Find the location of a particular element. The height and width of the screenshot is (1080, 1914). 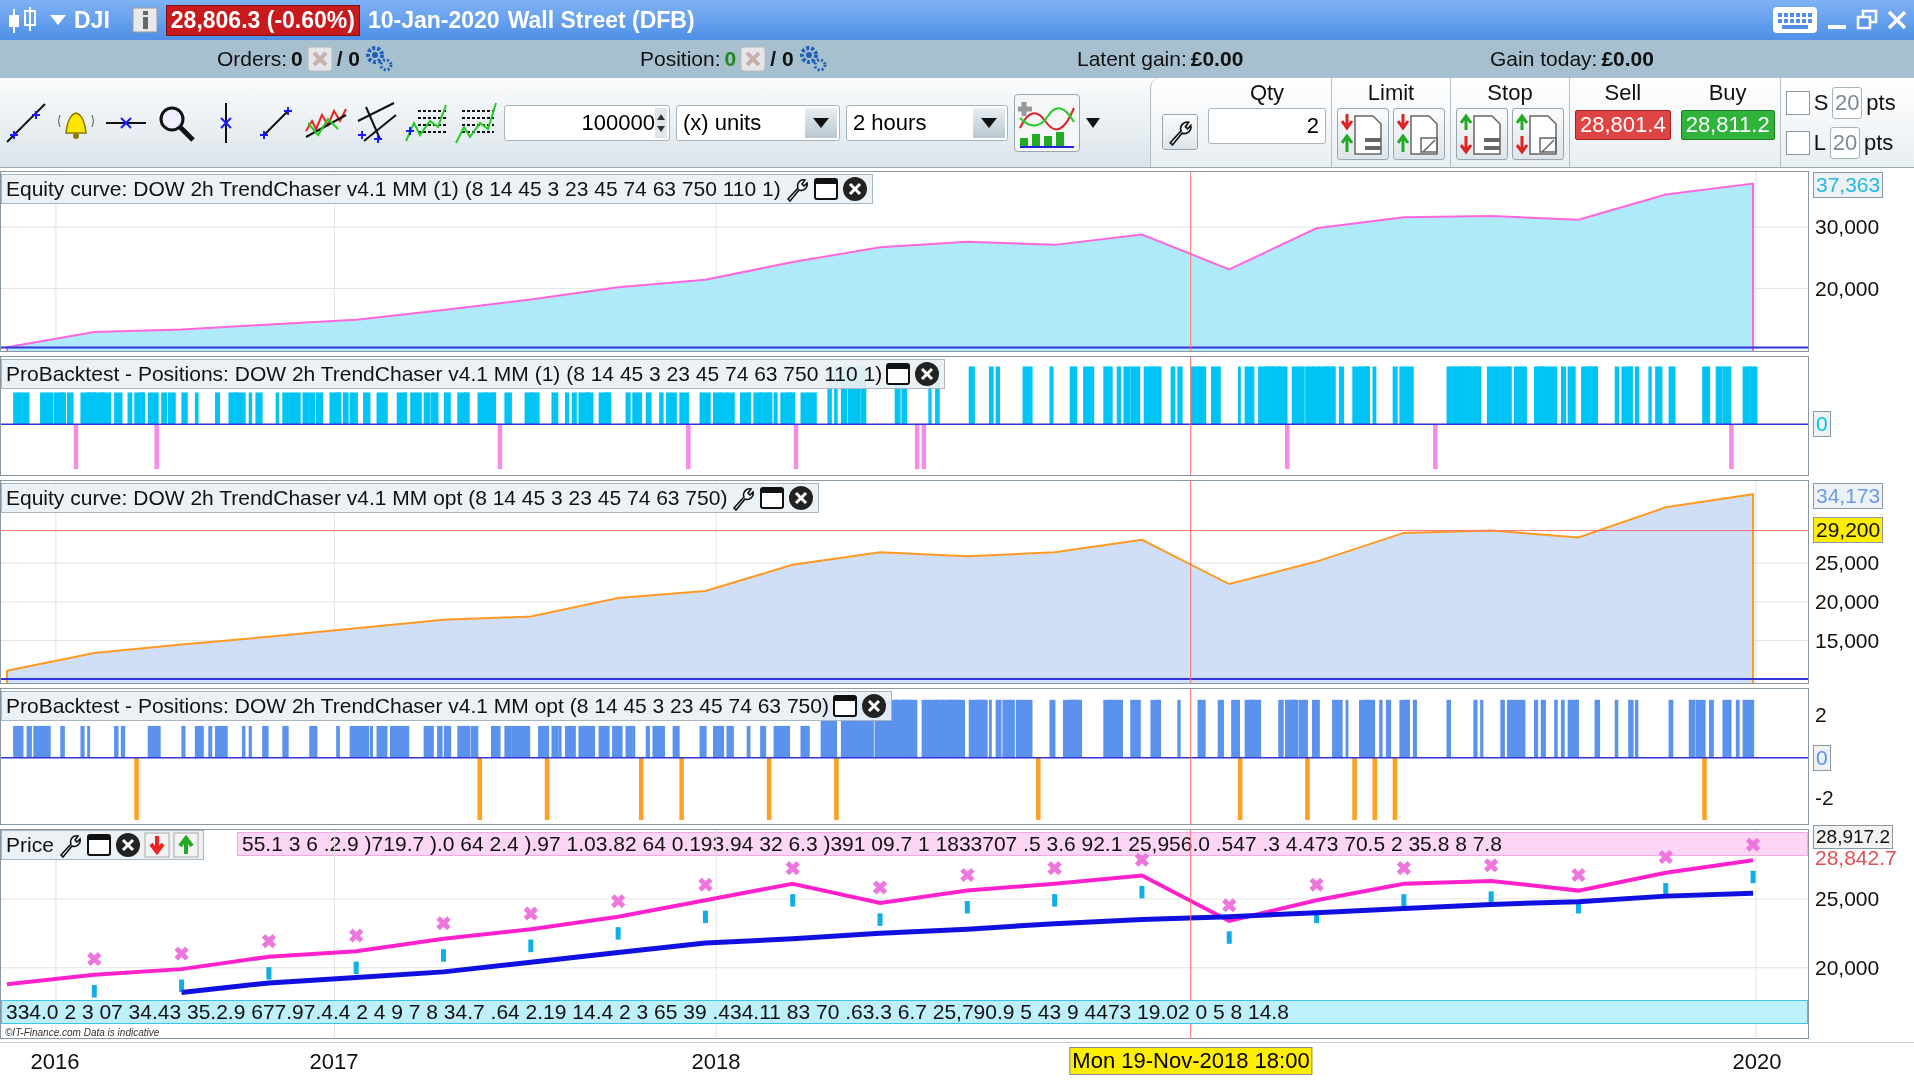

gain-today-label: Gain today: is located at coordinates (1544, 59).